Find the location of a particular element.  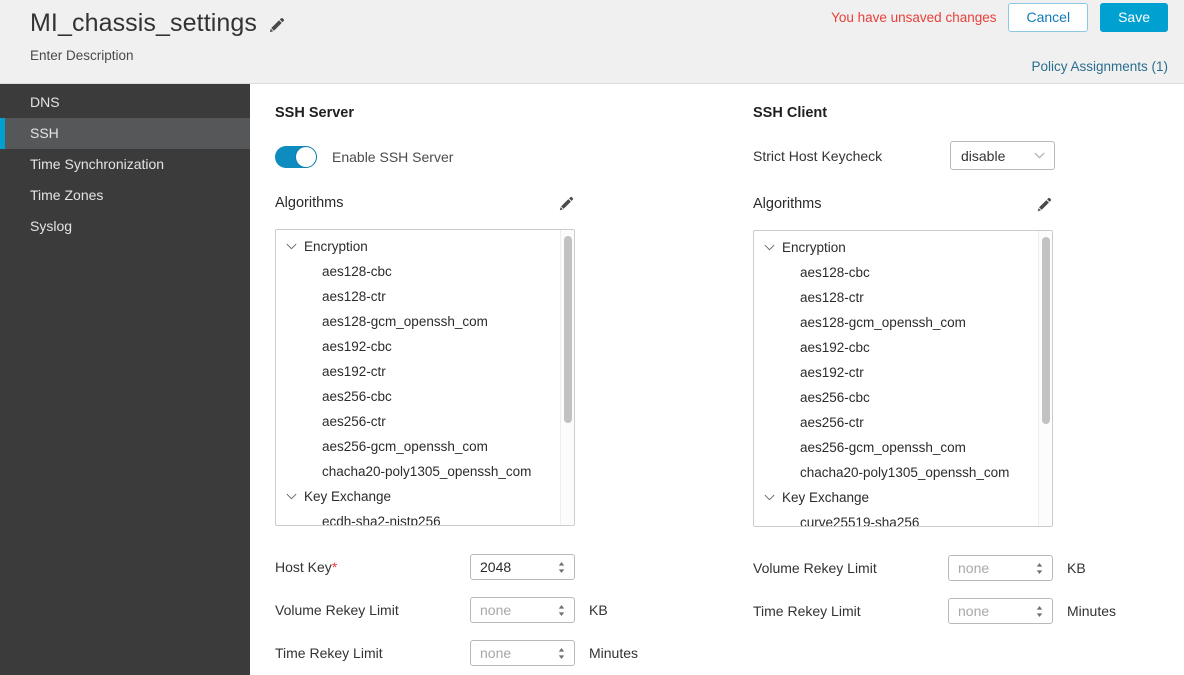

client-time-rekey-limit-input: none is located at coordinates (1000, 611).